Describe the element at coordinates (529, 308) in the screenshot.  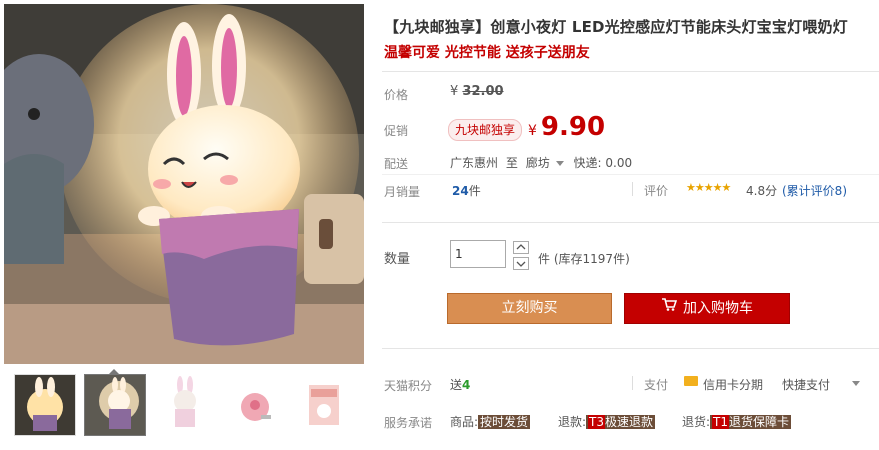
I see `buy-now-button: 立刻购买` at that location.